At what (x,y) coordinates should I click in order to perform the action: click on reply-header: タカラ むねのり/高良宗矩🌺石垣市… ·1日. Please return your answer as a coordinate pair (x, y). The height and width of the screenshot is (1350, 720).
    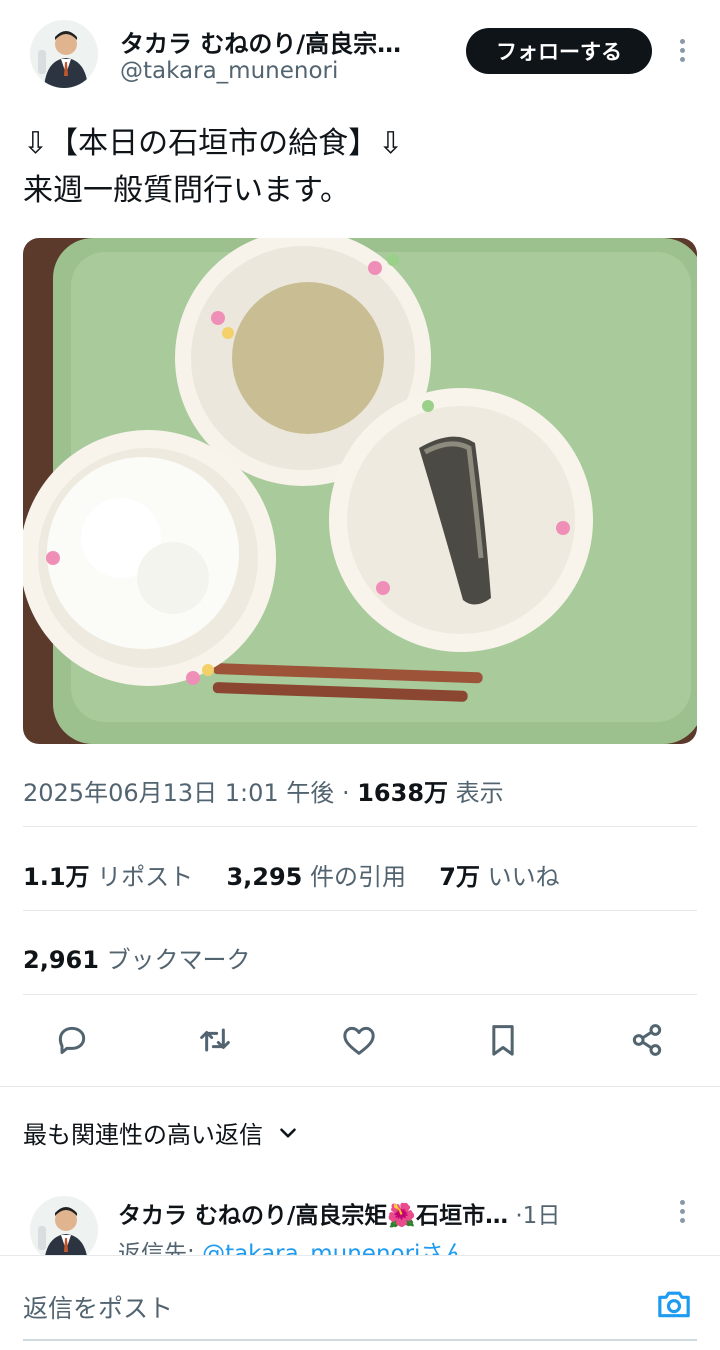
    Looking at the image, I should click on (339, 1213).